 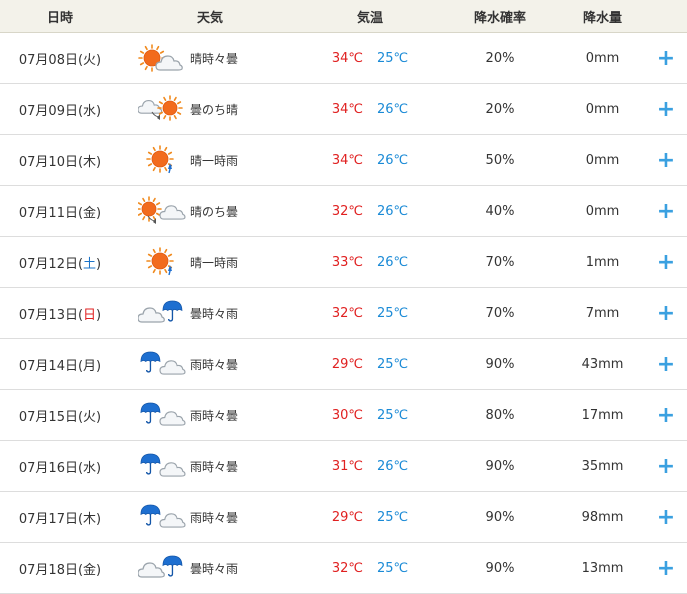 I want to click on date-text: 07月12日(, so click(x=51, y=264).